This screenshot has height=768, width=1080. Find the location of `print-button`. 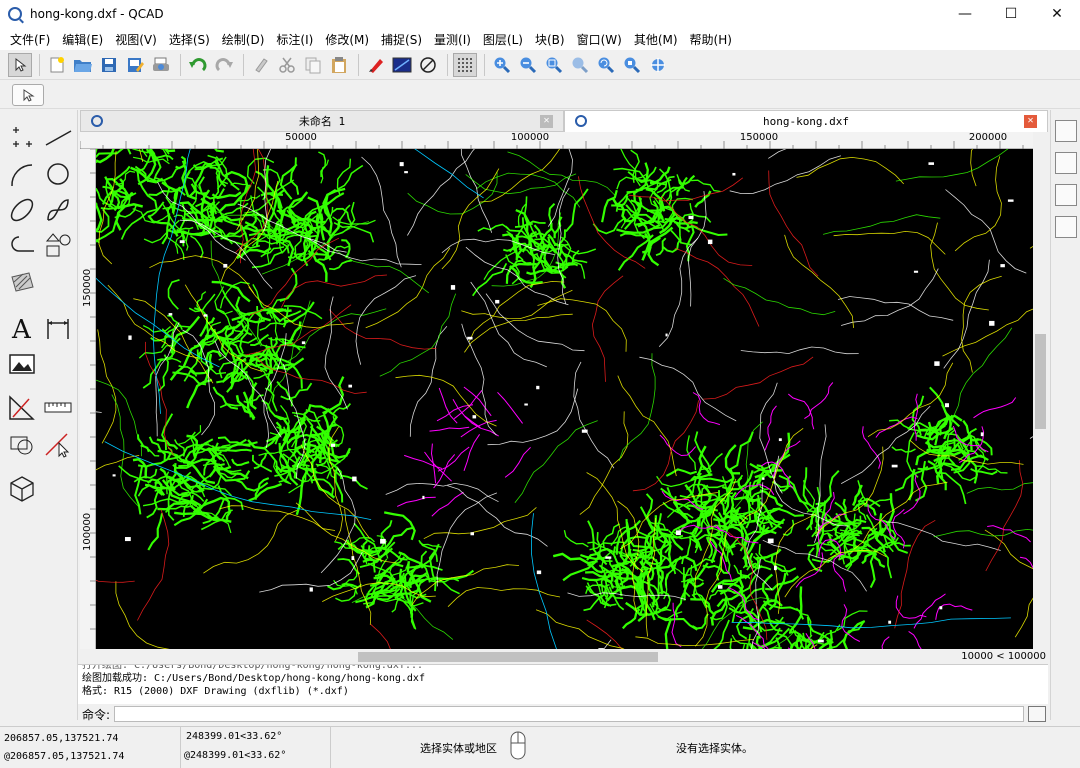

print-button is located at coordinates (161, 65).